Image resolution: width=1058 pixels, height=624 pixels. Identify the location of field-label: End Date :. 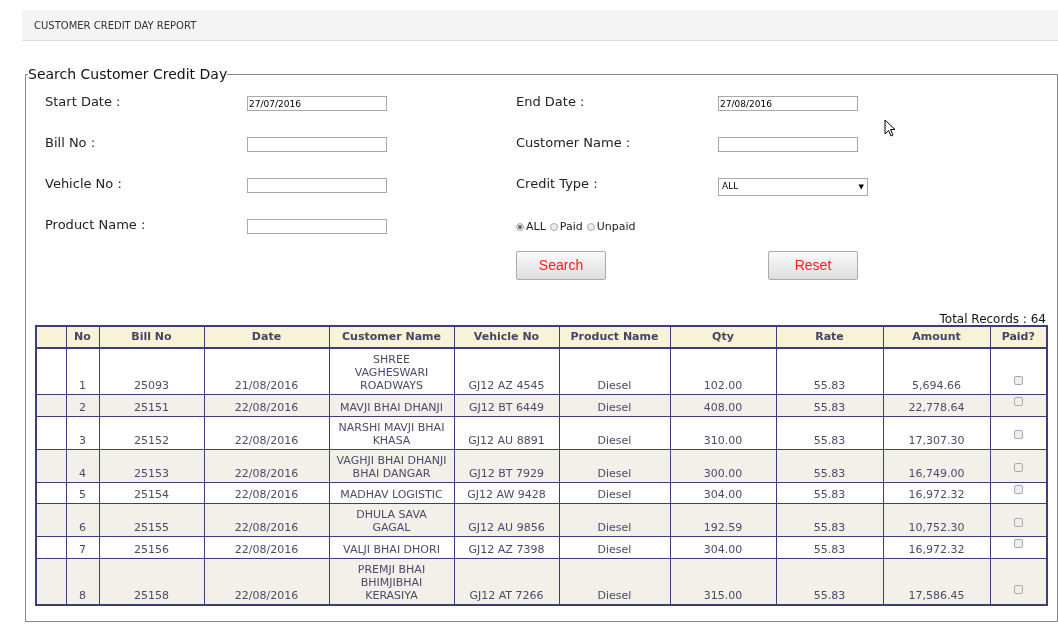
(551, 102).